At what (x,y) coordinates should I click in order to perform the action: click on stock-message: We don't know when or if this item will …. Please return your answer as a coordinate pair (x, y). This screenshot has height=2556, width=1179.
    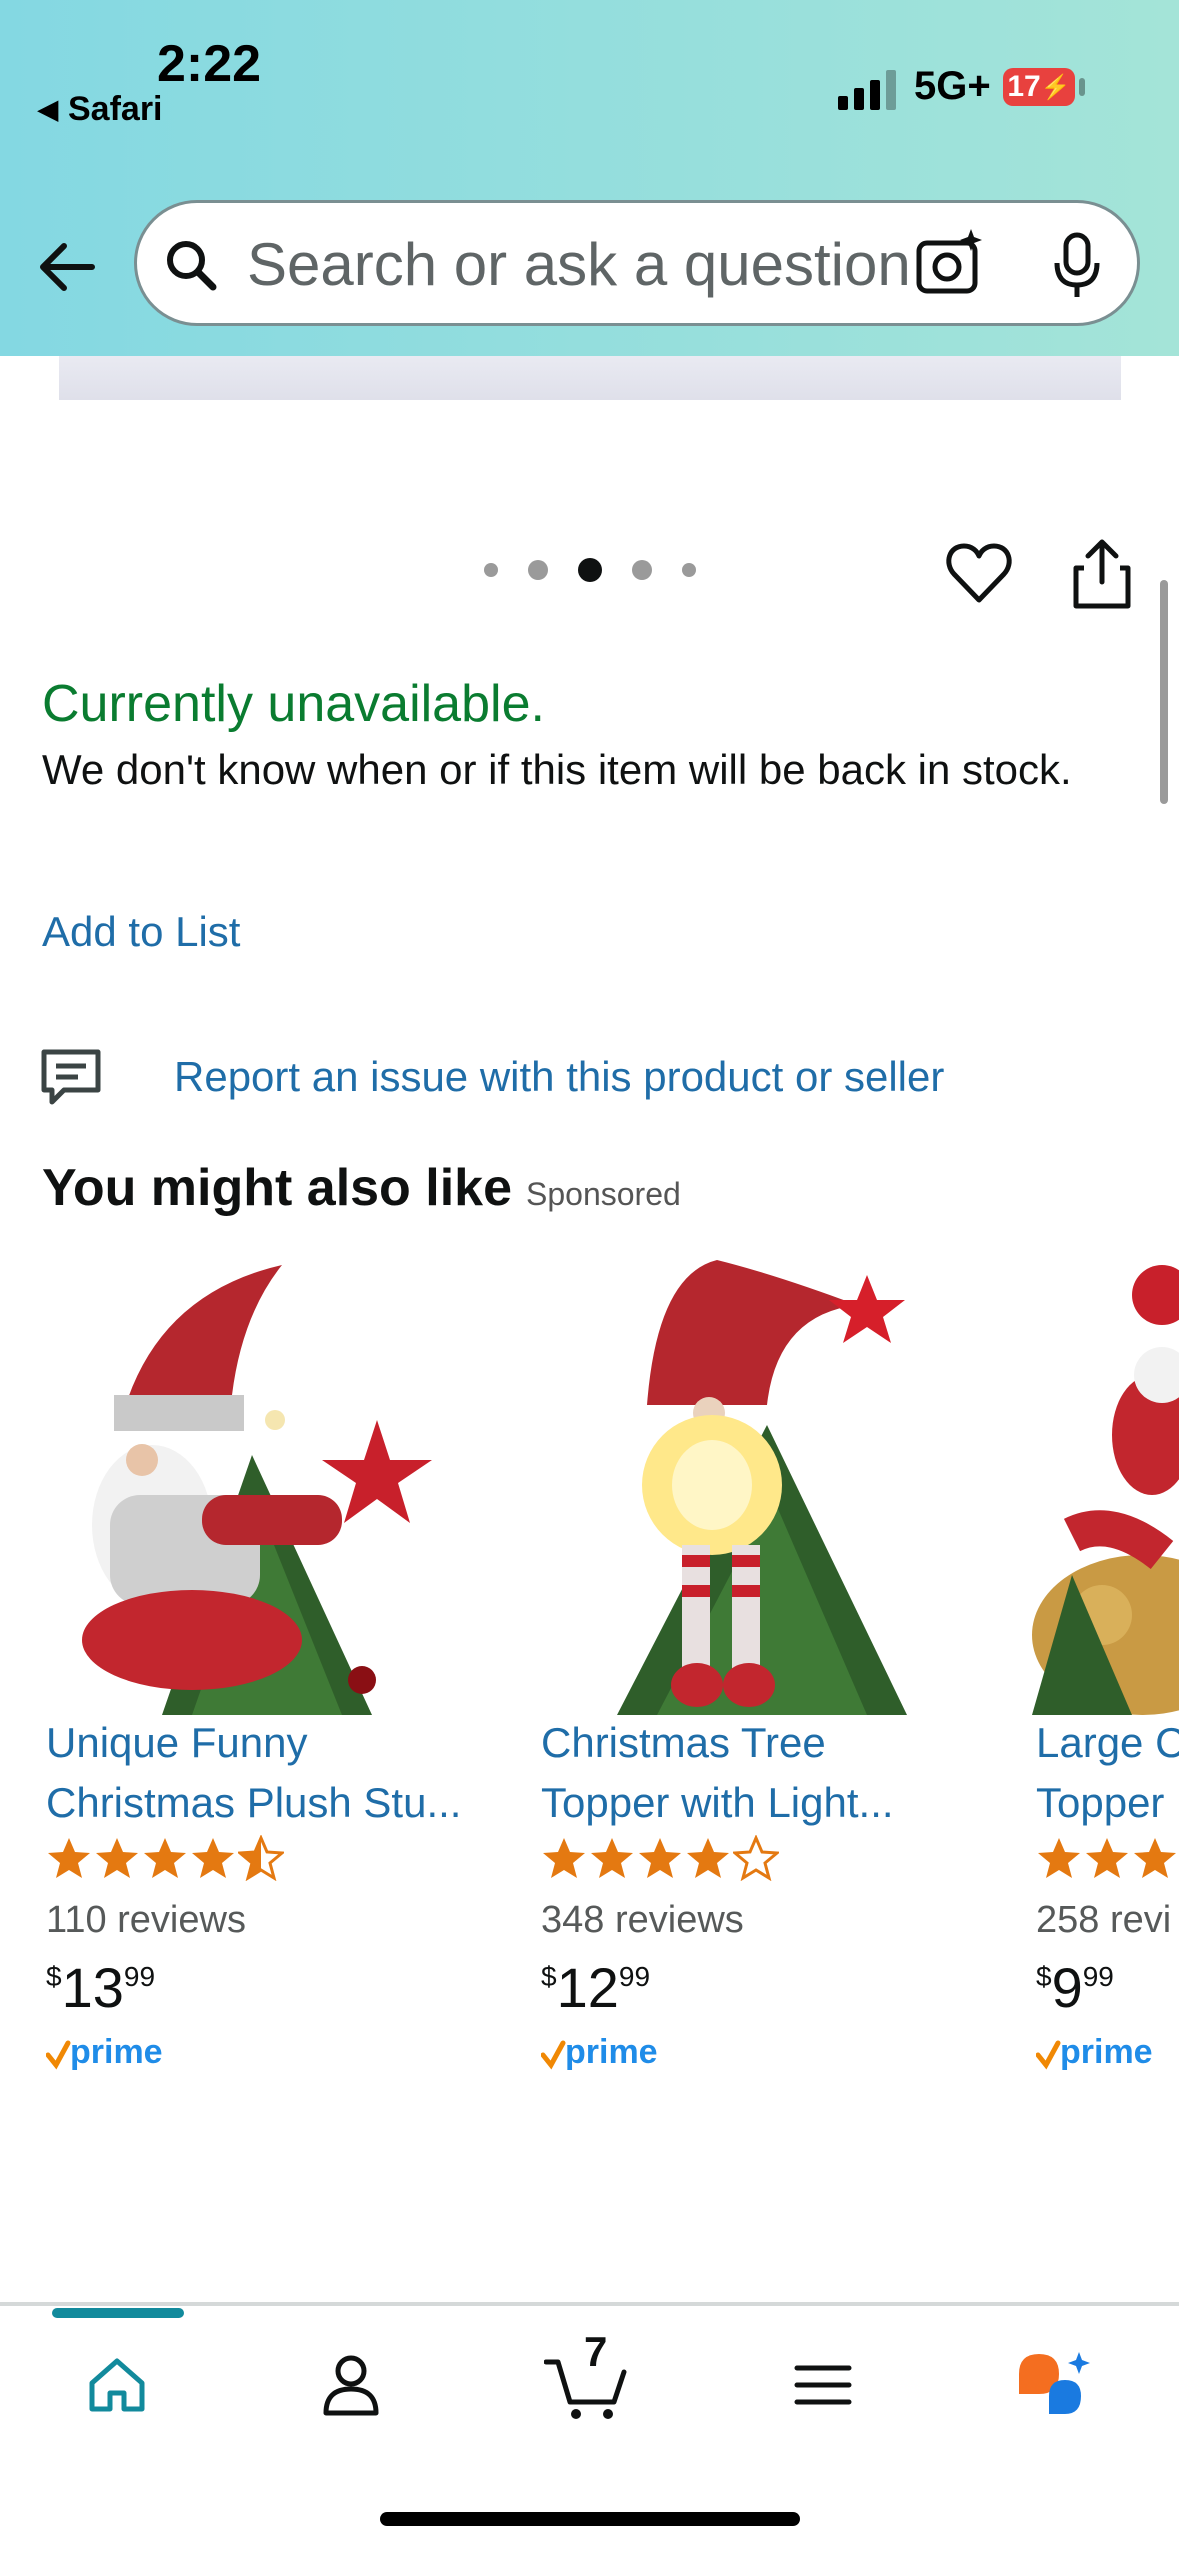
    Looking at the image, I should click on (557, 769).